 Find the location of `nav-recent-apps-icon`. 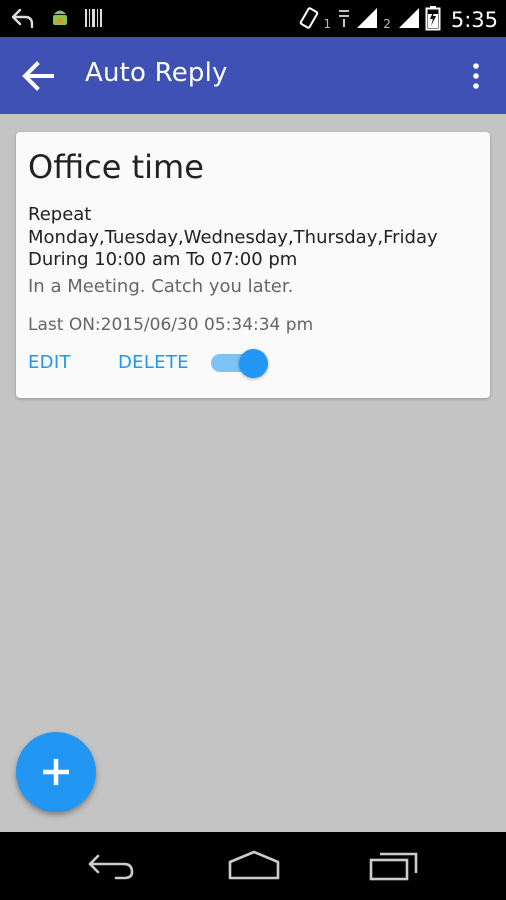

nav-recent-apps-icon is located at coordinates (393, 866).